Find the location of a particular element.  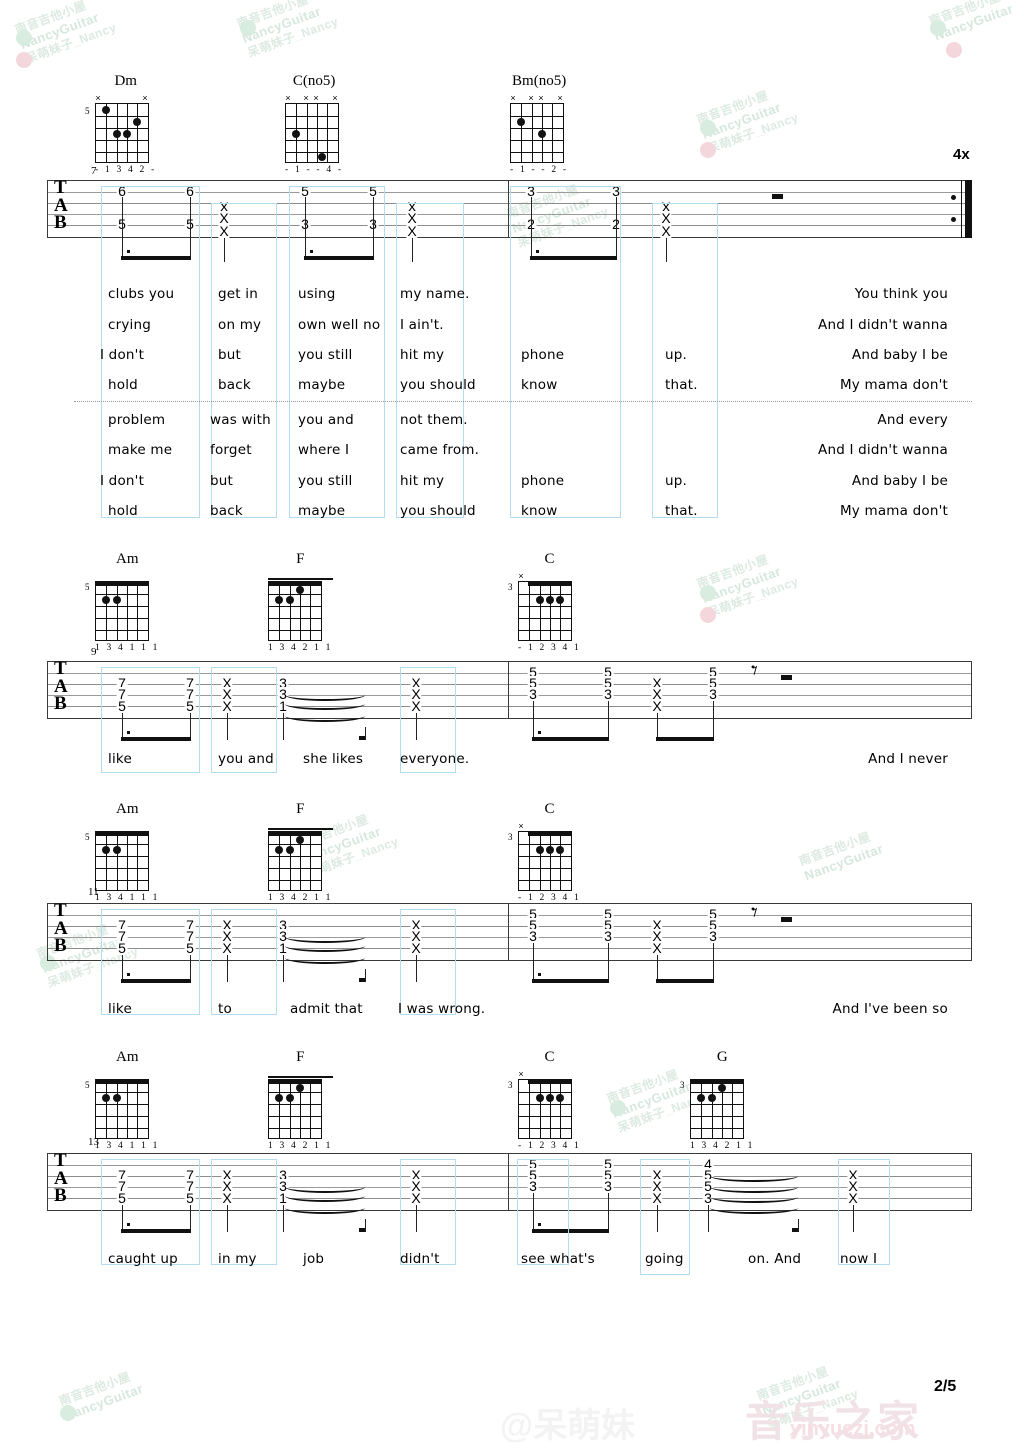

lyric-cell: in my is located at coordinates (237, 1259).